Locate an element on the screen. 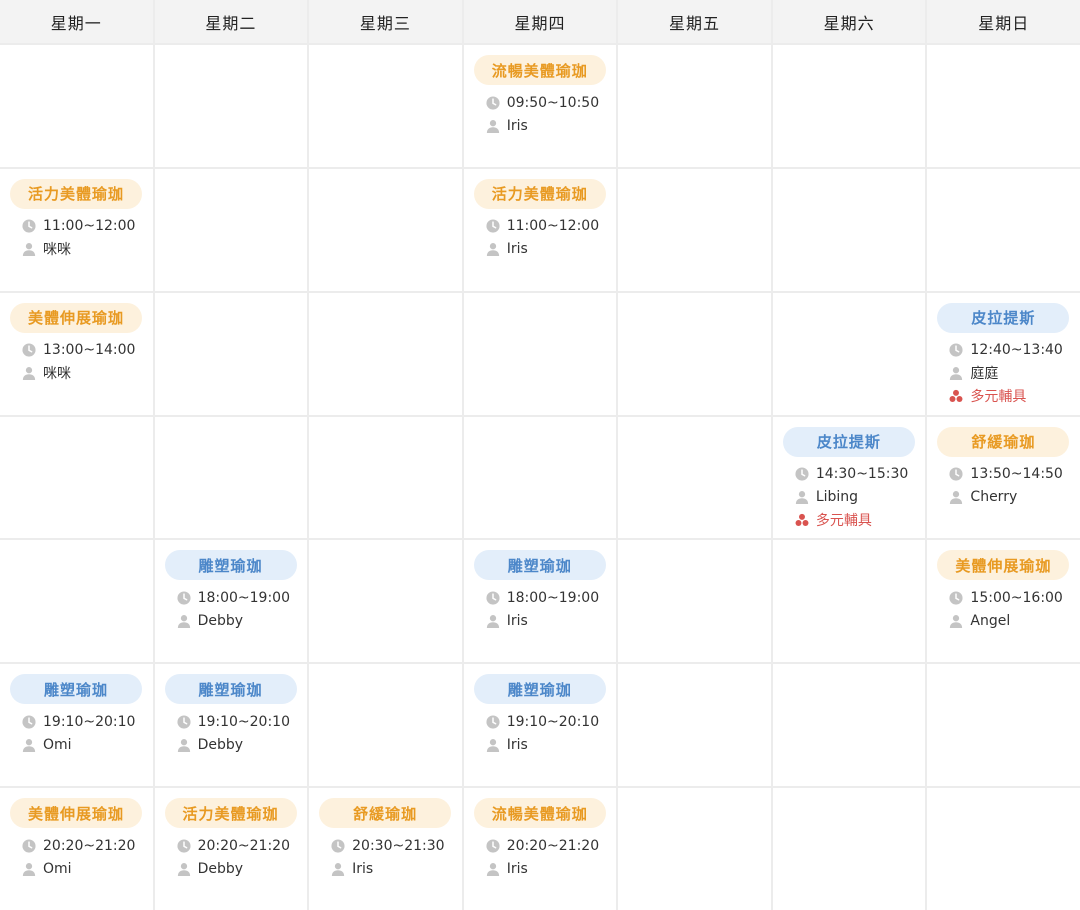  class-card: 雕塑瑜珈 19:10~20:10 Iris is located at coordinates (540, 725).